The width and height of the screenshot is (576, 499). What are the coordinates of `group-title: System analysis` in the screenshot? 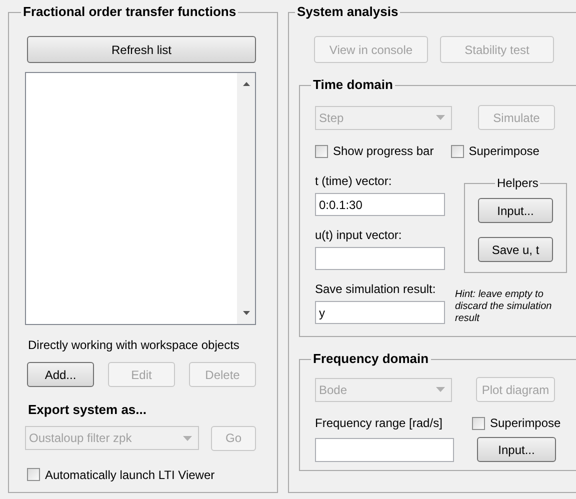 It's located at (348, 12).